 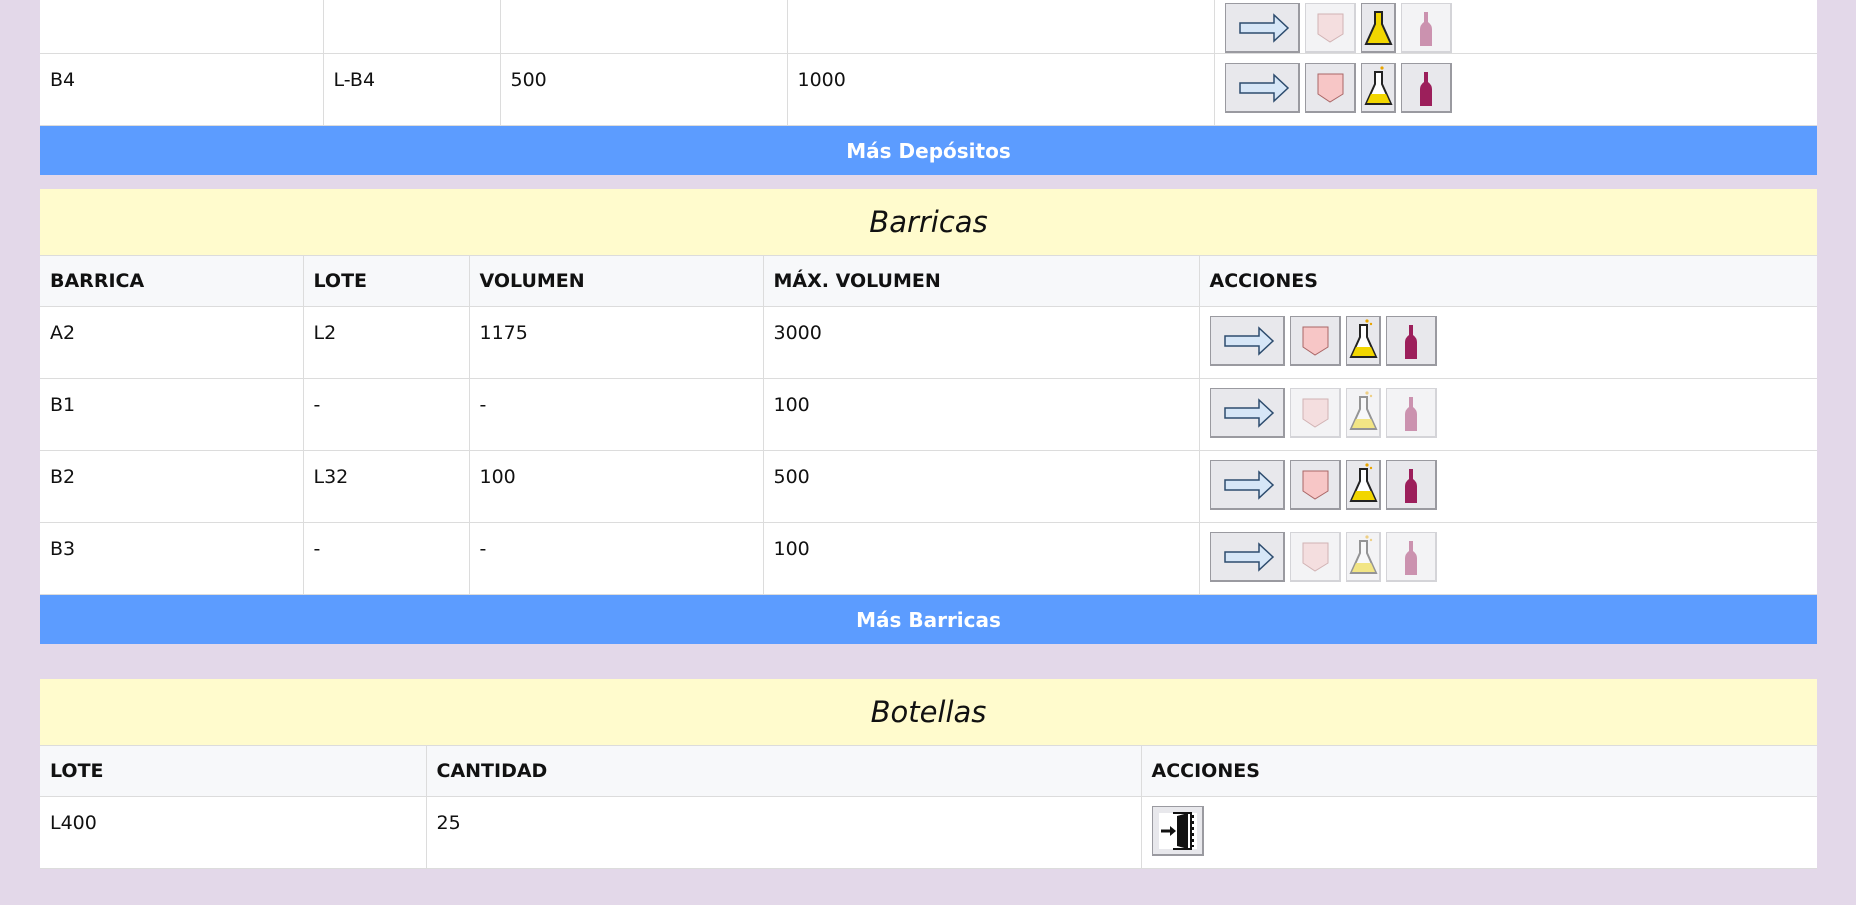 I want to click on table-row: B3- -100, so click(x=928, y=558).